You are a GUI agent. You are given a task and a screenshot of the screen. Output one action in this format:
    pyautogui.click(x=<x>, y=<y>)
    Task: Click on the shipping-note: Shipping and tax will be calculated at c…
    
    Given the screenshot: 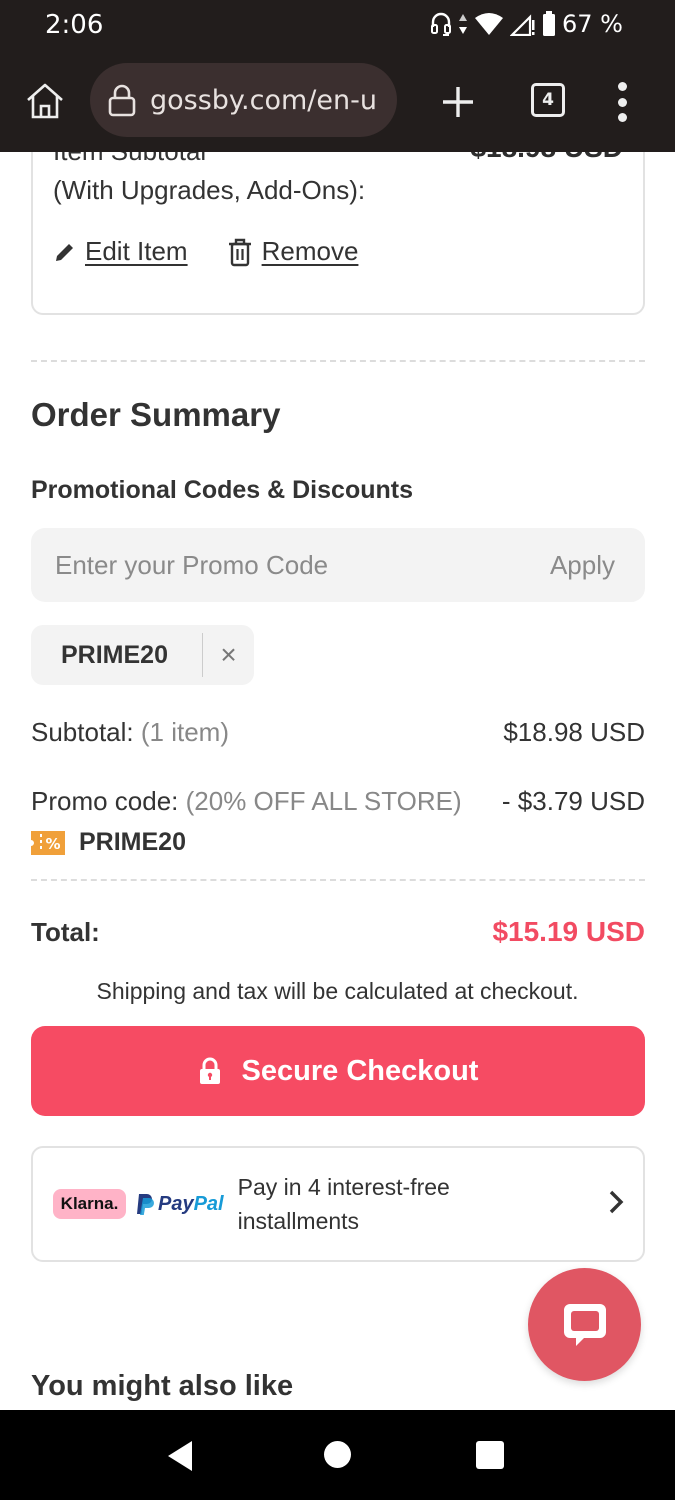 What is the action you would take?
    pyautogui.click(x=337, y=991)
    